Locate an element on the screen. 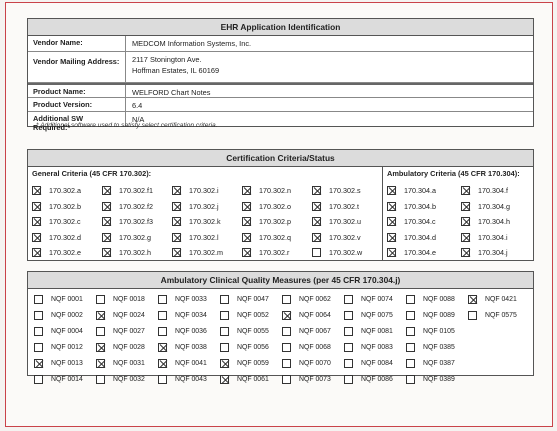  criteria-item: NQF 0024 is located at coordinates (127, 315).